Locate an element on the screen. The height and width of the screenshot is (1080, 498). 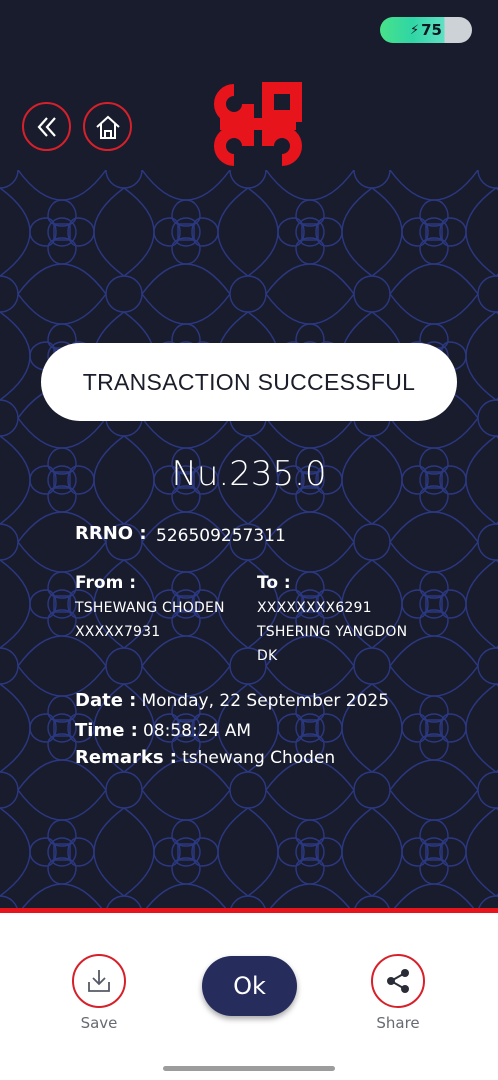
save-button is located at coordinates (99, 981).